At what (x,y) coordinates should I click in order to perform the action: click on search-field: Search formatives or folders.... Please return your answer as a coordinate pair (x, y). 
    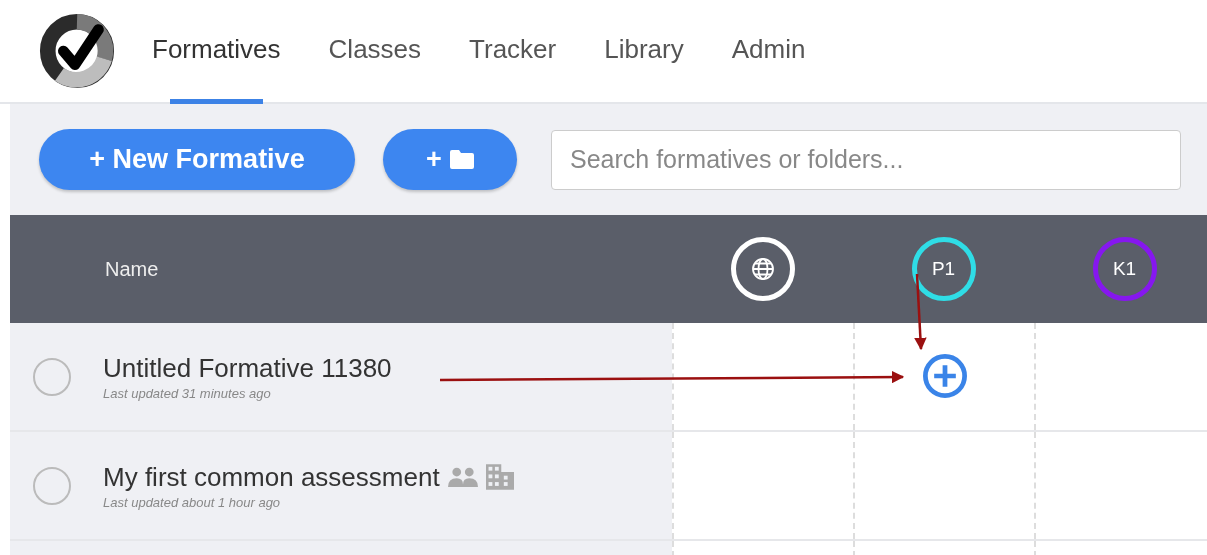
    Looking at the image, I should click on (866, 159).